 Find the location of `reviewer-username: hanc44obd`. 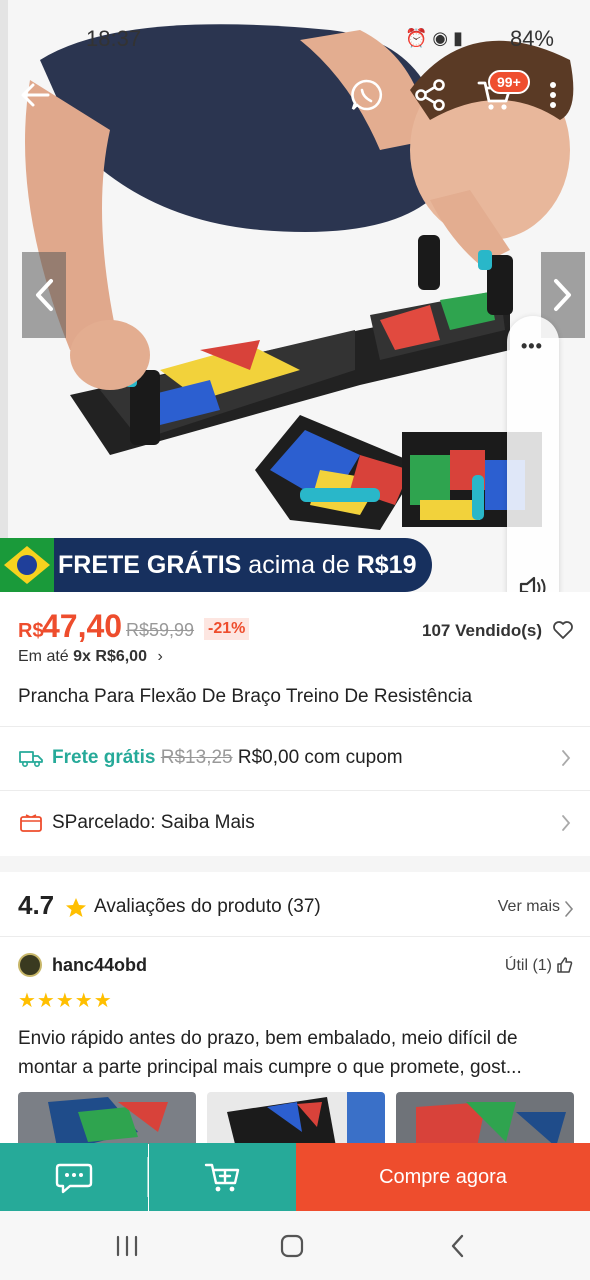

reviewer-username: hanc44obd is located at coordinates (100, 965).